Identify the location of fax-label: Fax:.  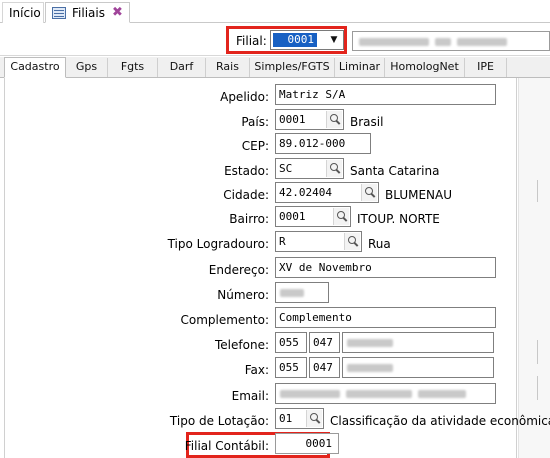
(256, 370).